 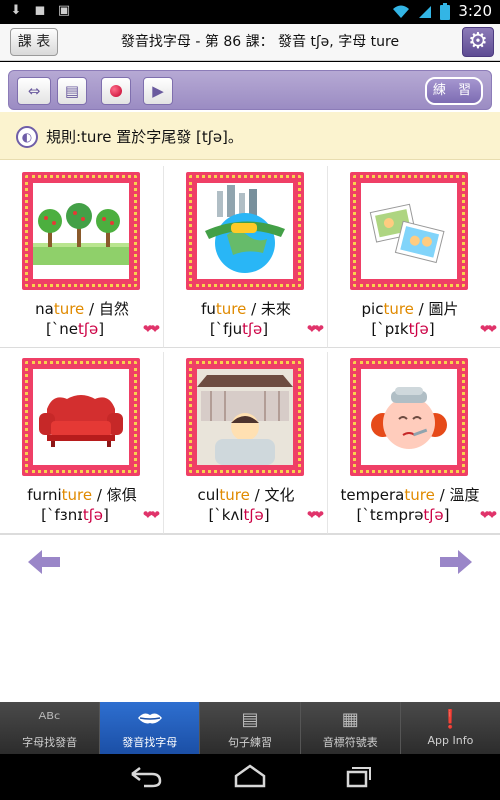 I want to click on phonetic-label: [`pɪktʃə], so click(x=403, y=329).